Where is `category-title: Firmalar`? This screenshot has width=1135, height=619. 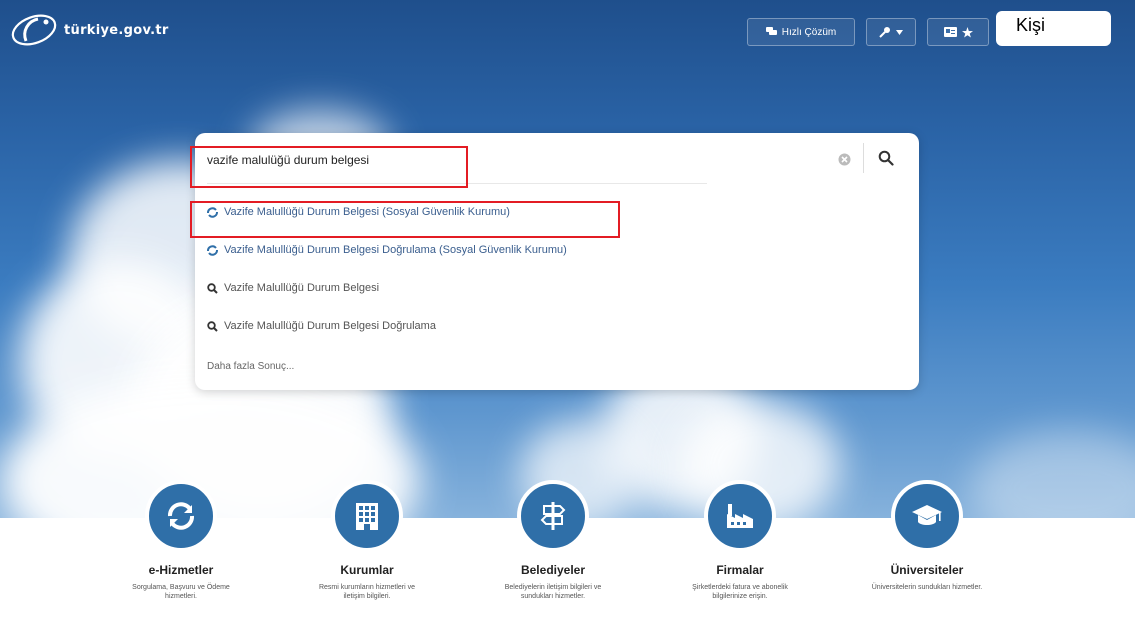
category-title: Firmalar is located at coordinates (740, 570).